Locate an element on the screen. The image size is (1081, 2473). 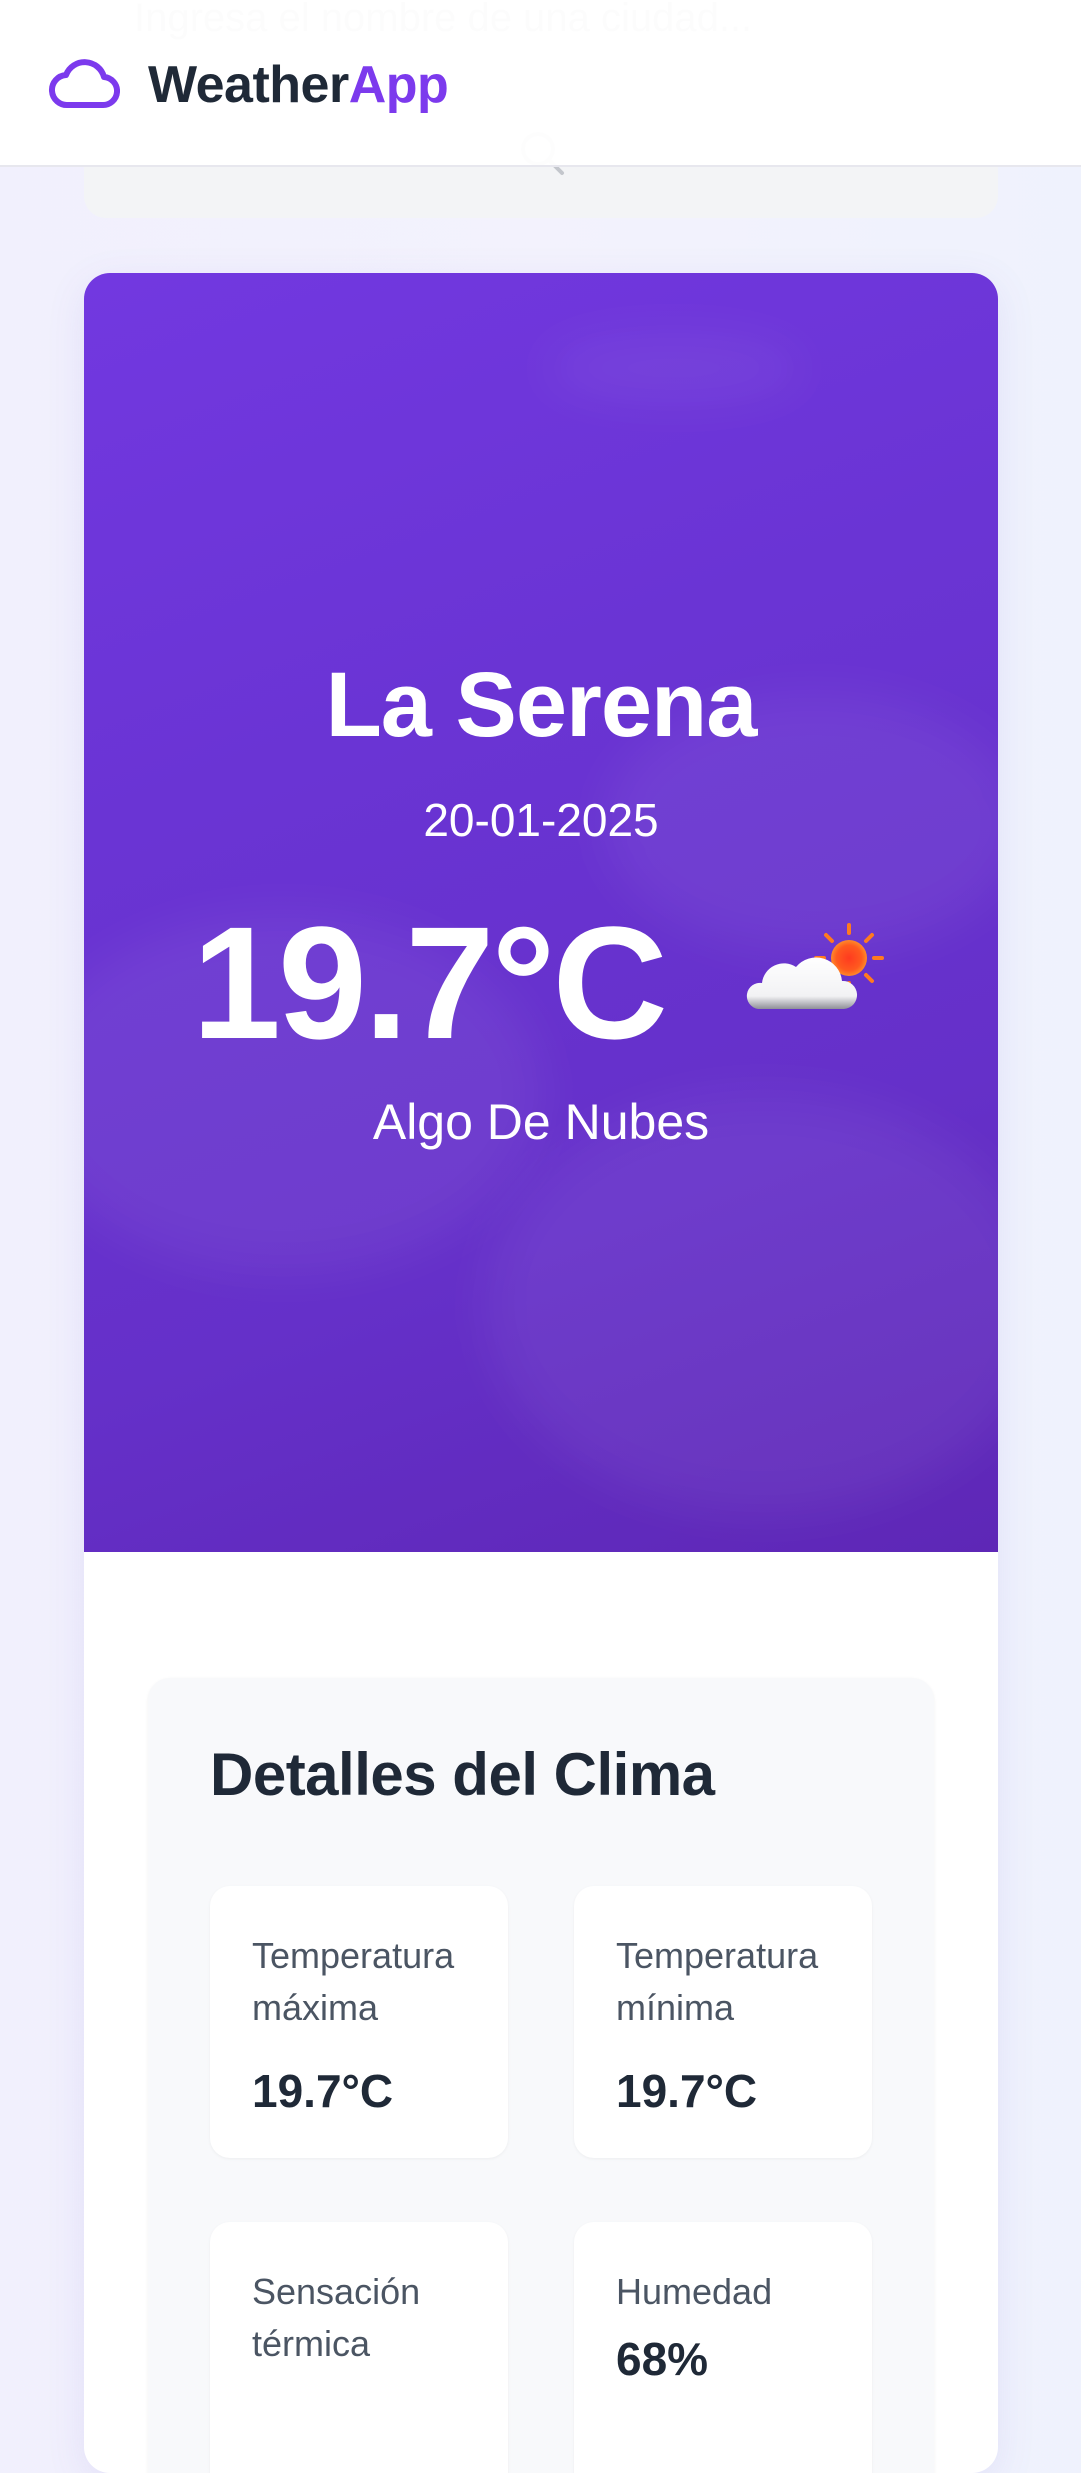
brand-text-weather: Weather is located at coordinates (248, 85).